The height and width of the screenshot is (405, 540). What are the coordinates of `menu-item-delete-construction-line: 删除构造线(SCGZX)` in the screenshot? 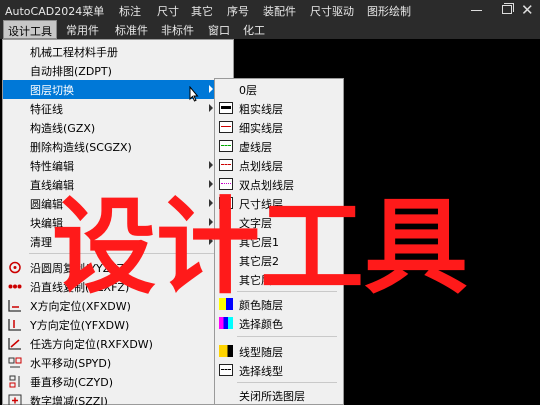 It's located at (118, 146).